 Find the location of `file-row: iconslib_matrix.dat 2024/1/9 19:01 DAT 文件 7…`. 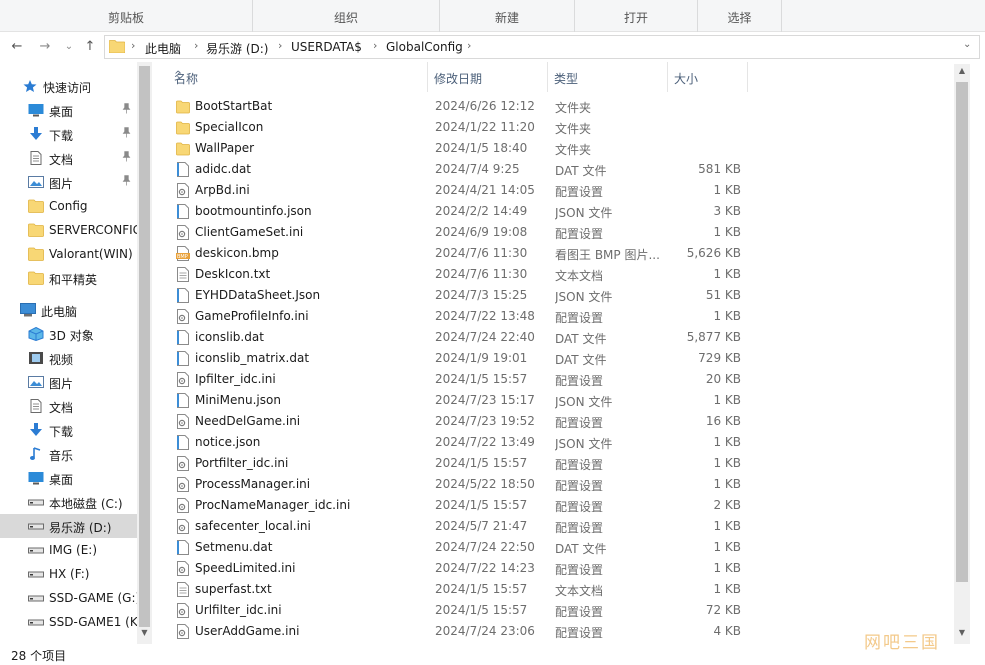

file-row: iconslib_matrix.dat 2024/1/9 19:01 DAT 文件 7… is located at coordinates (455, 358).